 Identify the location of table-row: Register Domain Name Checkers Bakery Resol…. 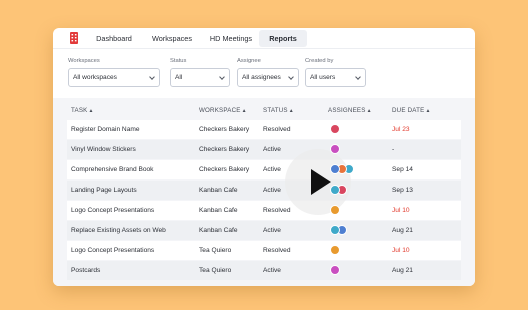
(264, 129).